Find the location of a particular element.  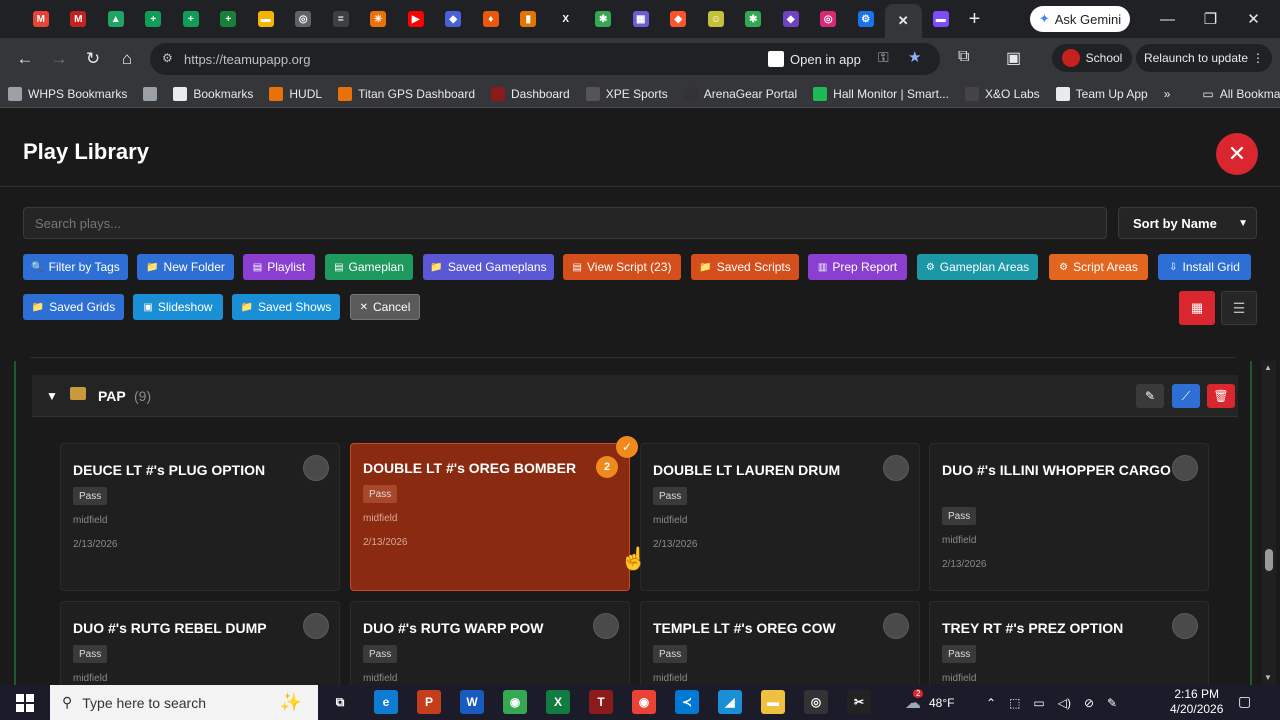

play-card: DUO #'s RUTG REBEL DUMP Pass midfield is located at coordinates (200, 643).